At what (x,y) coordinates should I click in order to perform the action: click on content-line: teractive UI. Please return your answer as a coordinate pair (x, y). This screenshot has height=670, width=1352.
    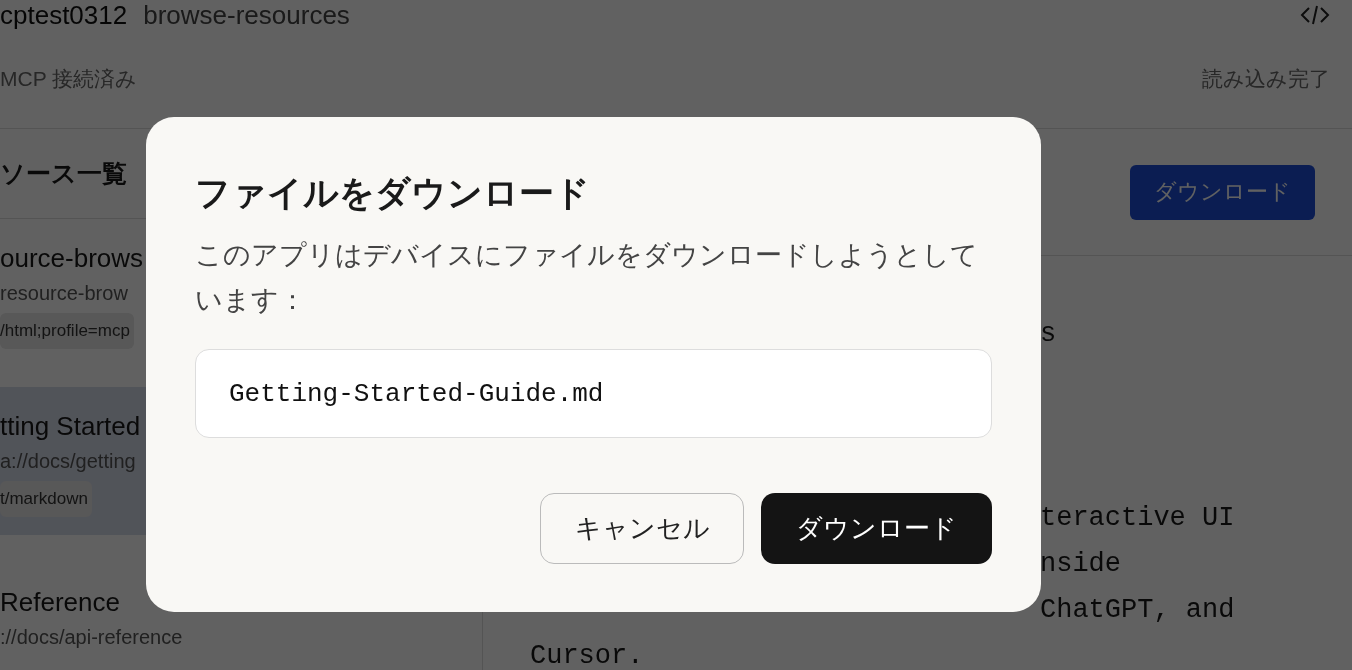
    Looking at the image, I should click on (1137, 518).